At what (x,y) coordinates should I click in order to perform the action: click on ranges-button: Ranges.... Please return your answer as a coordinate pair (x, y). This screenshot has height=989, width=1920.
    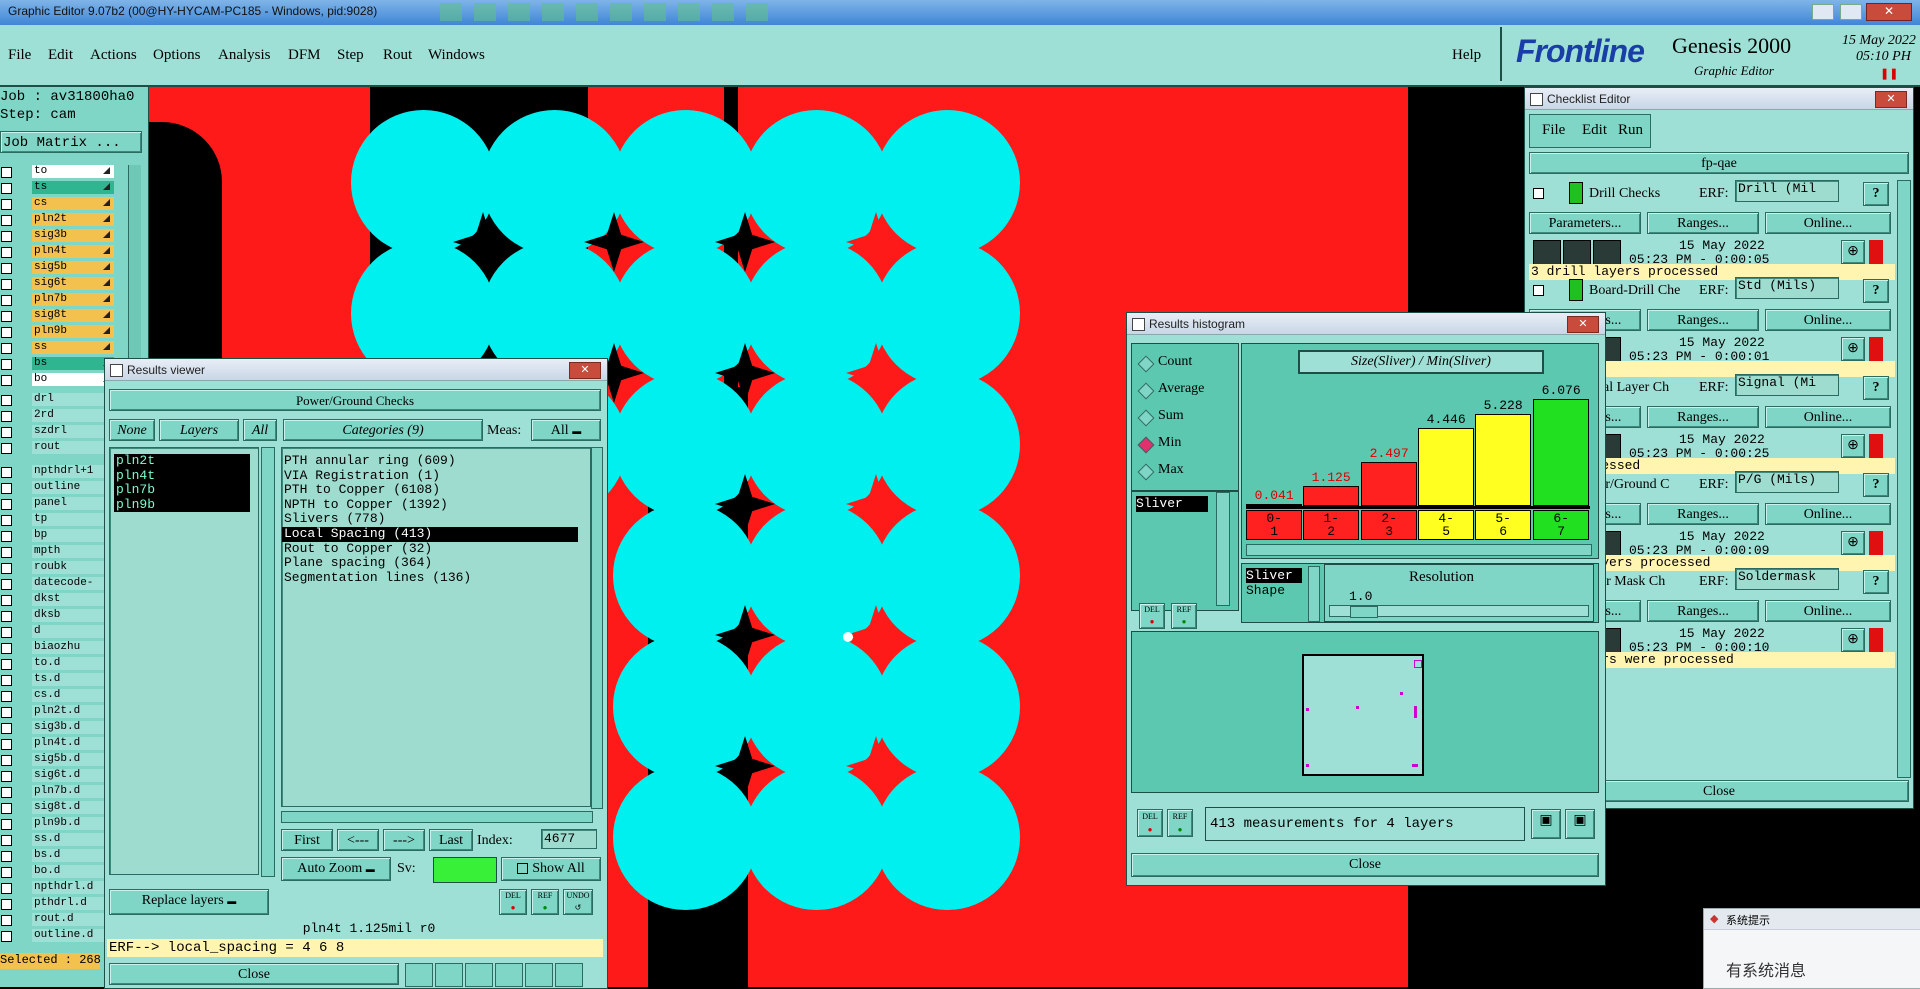
    Looking at the image, I should click on (1703, 514).